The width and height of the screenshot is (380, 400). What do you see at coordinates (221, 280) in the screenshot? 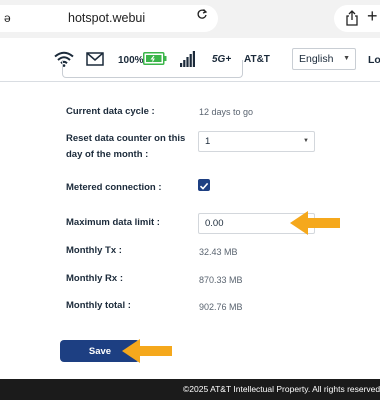
I see `monthly-rx-value: 870.33 MB` at bounding box center [221, 280].